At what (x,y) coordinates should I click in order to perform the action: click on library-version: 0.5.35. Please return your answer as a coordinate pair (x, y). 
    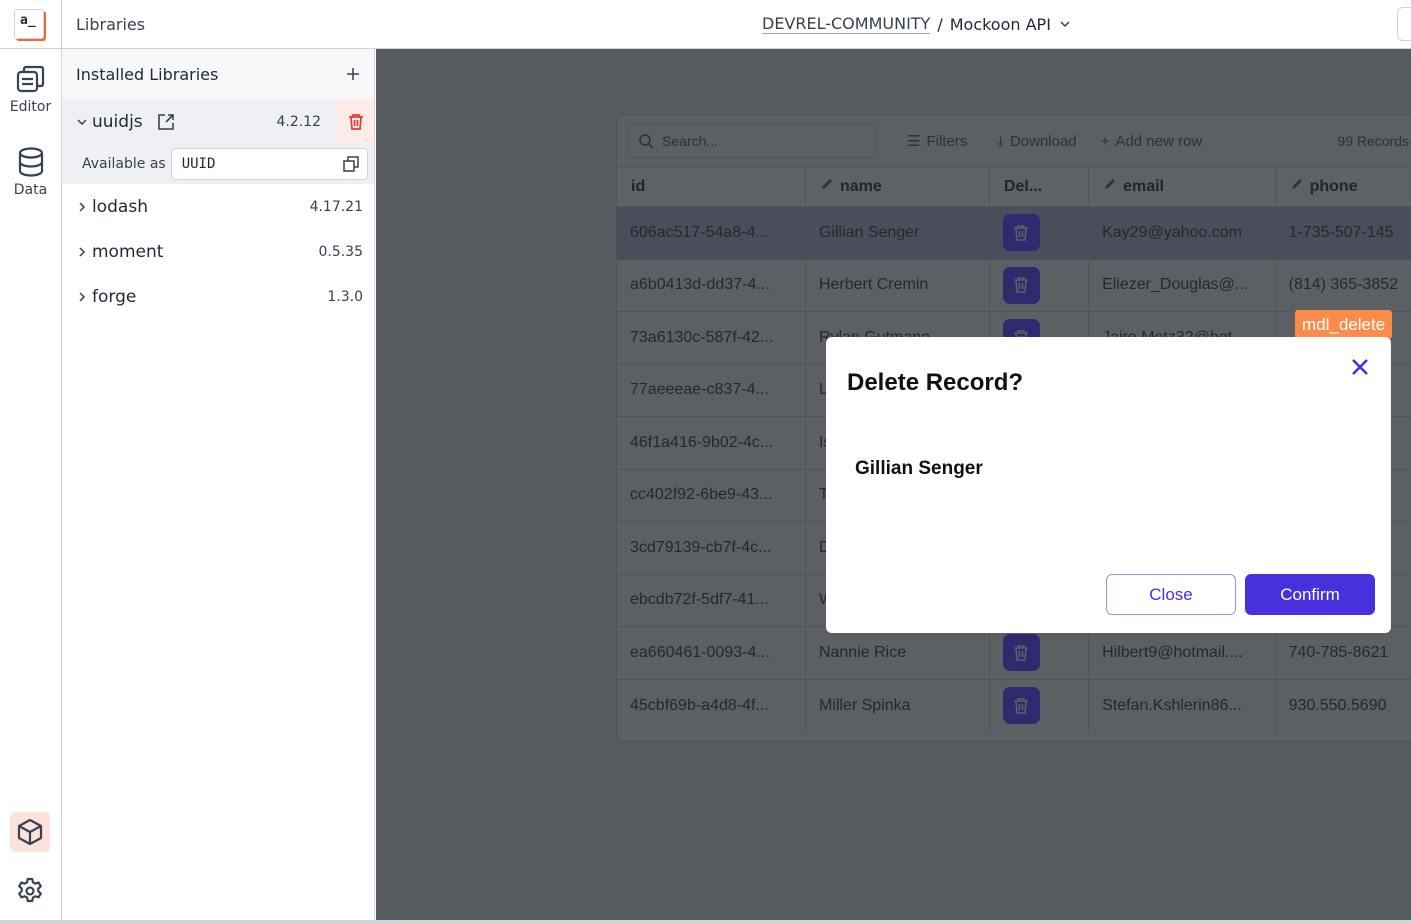
    Looking at the image, I should click on (340, 251).